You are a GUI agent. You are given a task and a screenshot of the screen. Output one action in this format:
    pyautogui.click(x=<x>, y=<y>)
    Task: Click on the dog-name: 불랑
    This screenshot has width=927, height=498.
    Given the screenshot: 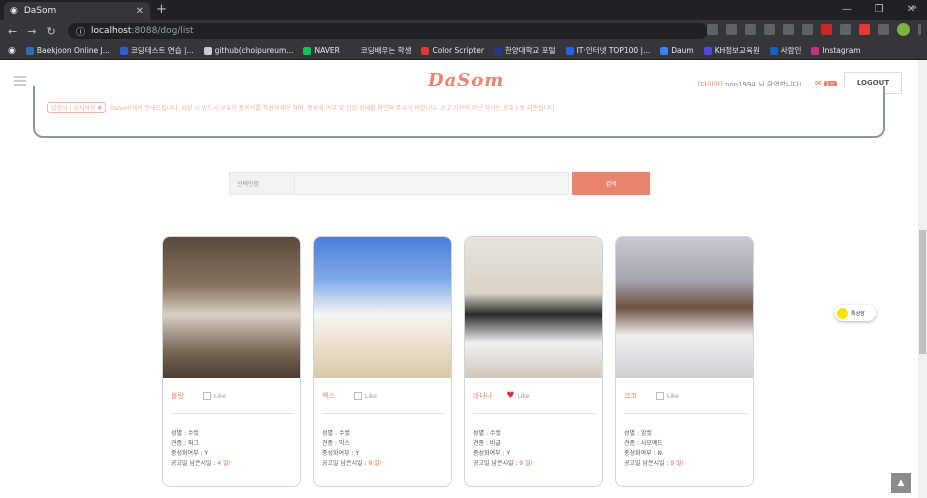 What is the action you would take?
    pyautogui.click(x=180, y=396)
    